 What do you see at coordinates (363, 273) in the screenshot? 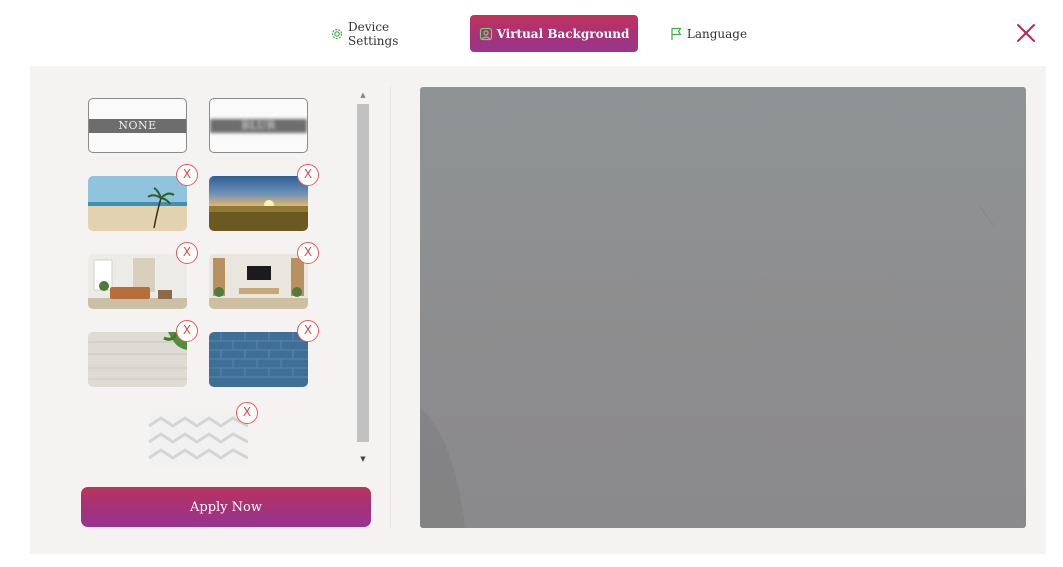
I see `scrollbar-thumb` at bounding box center [363, 273].